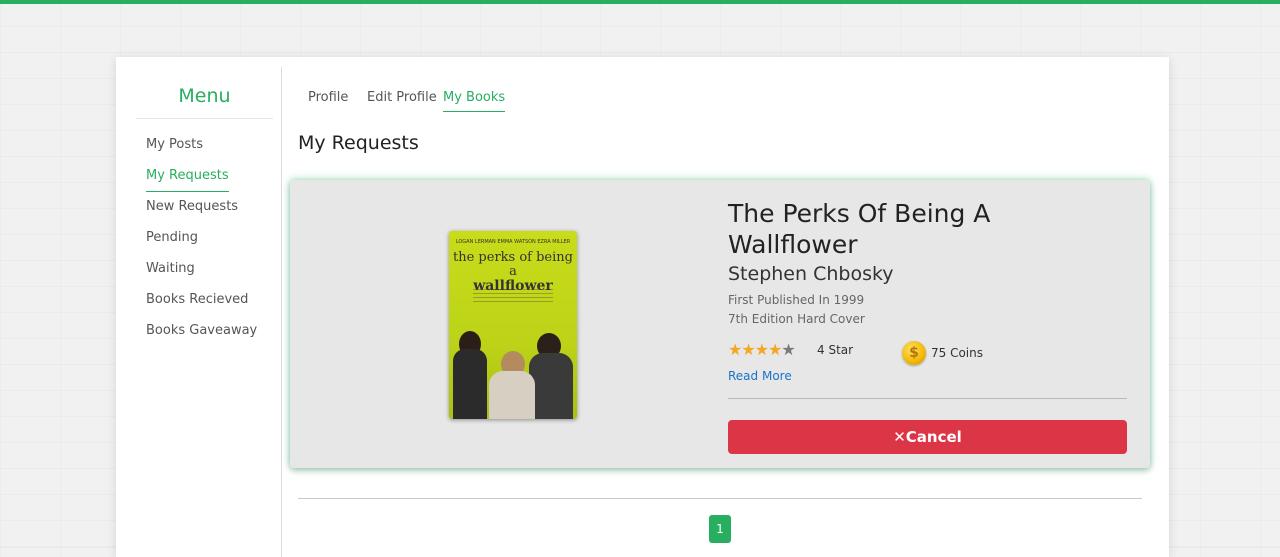 Image resolution: width=1280 pixels, height=557 pixels. Describe the element at coordinates (796, 300) in the screenshot. I see `first-published: First Published In 1999` at that location.